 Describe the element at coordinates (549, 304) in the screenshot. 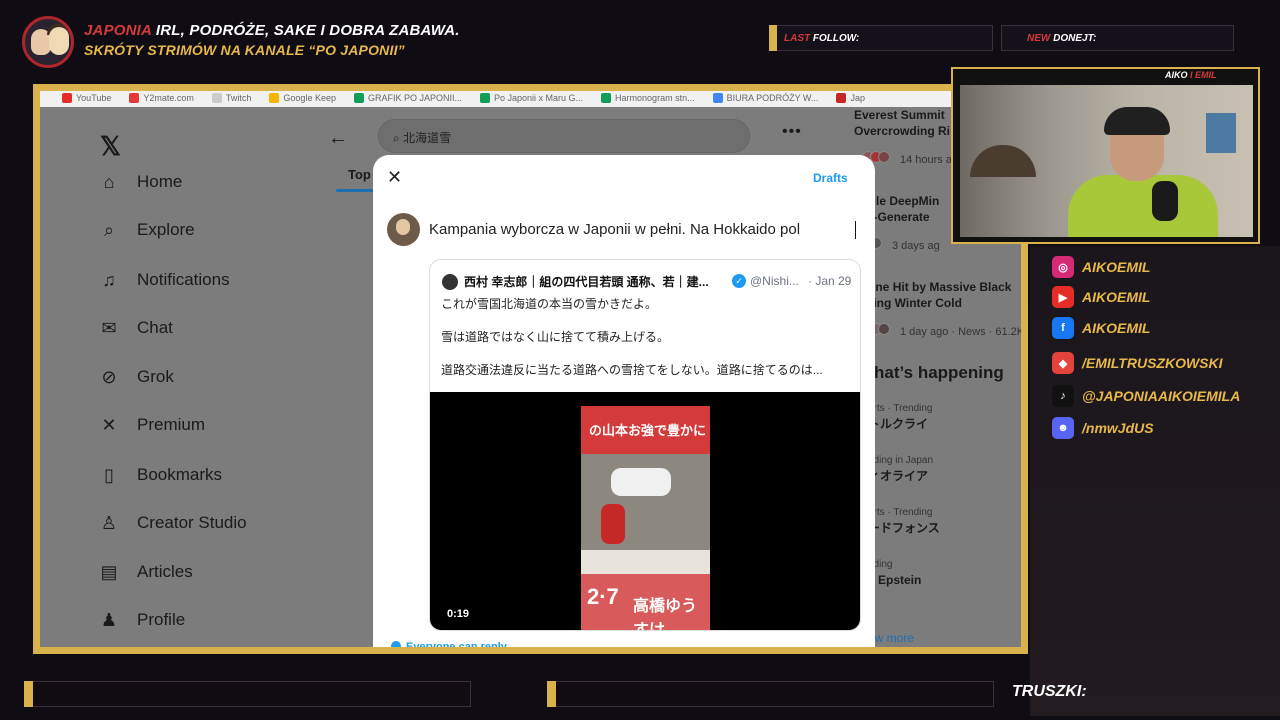

I see `quoted-text-line: これが雪国北海道の本当の雪かきだよ。` at that location.